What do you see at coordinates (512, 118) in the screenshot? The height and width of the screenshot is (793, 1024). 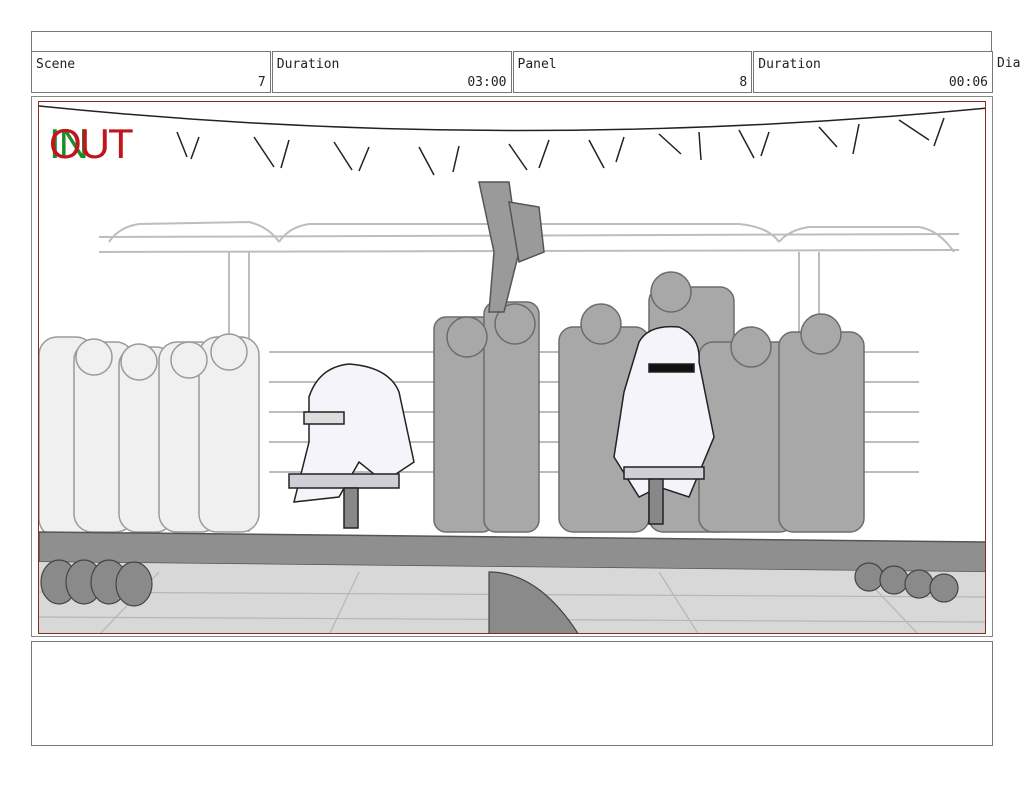 I see `bunting-string` at bounding box center [512, 118].